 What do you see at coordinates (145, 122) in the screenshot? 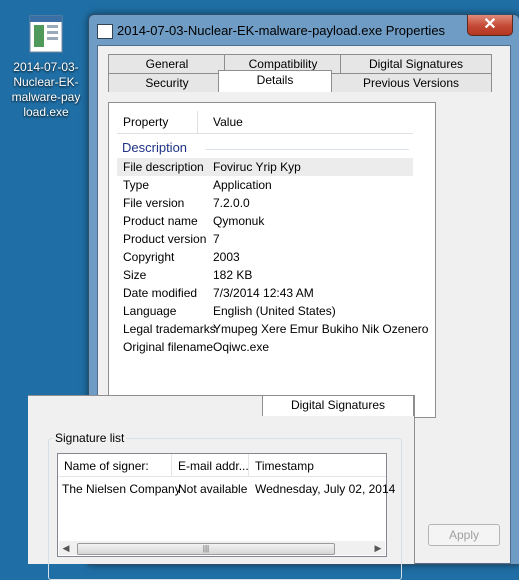
I see `column-property: Property` at bounding box center [145, 122].